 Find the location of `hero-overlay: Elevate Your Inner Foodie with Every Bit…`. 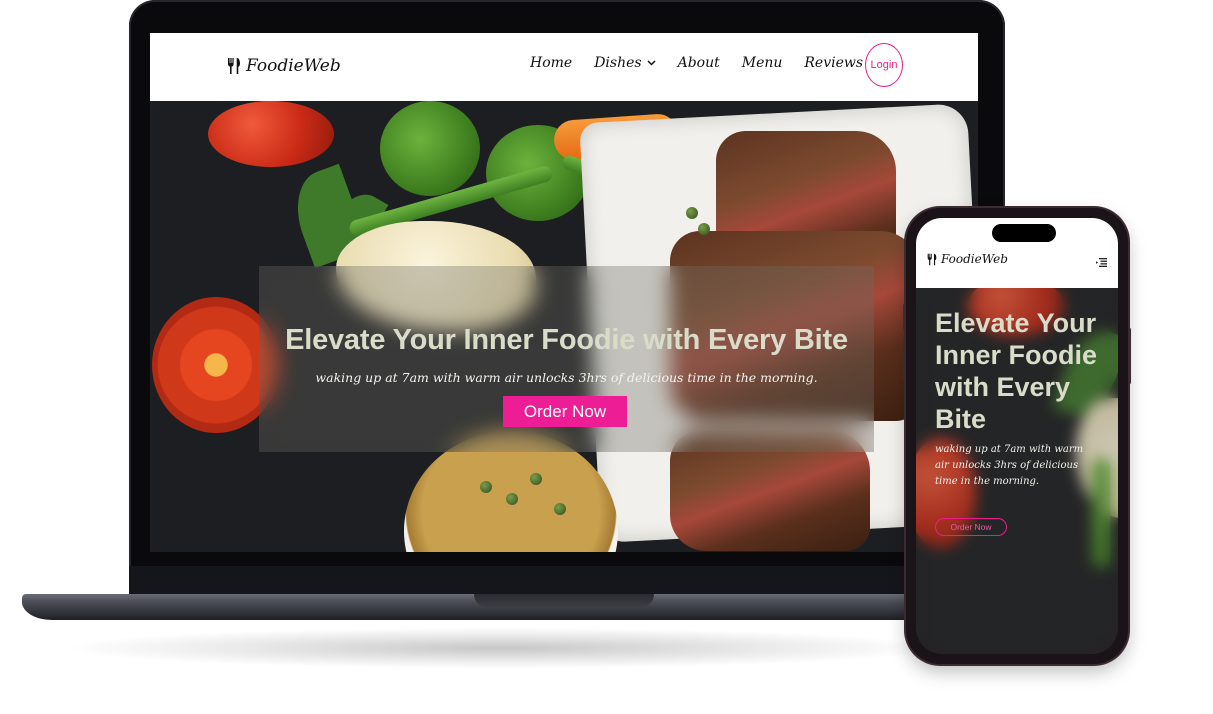

hero-overlay: Elevate Your Inner Foodie with Every Bit… is located at coordinates (566, 359).